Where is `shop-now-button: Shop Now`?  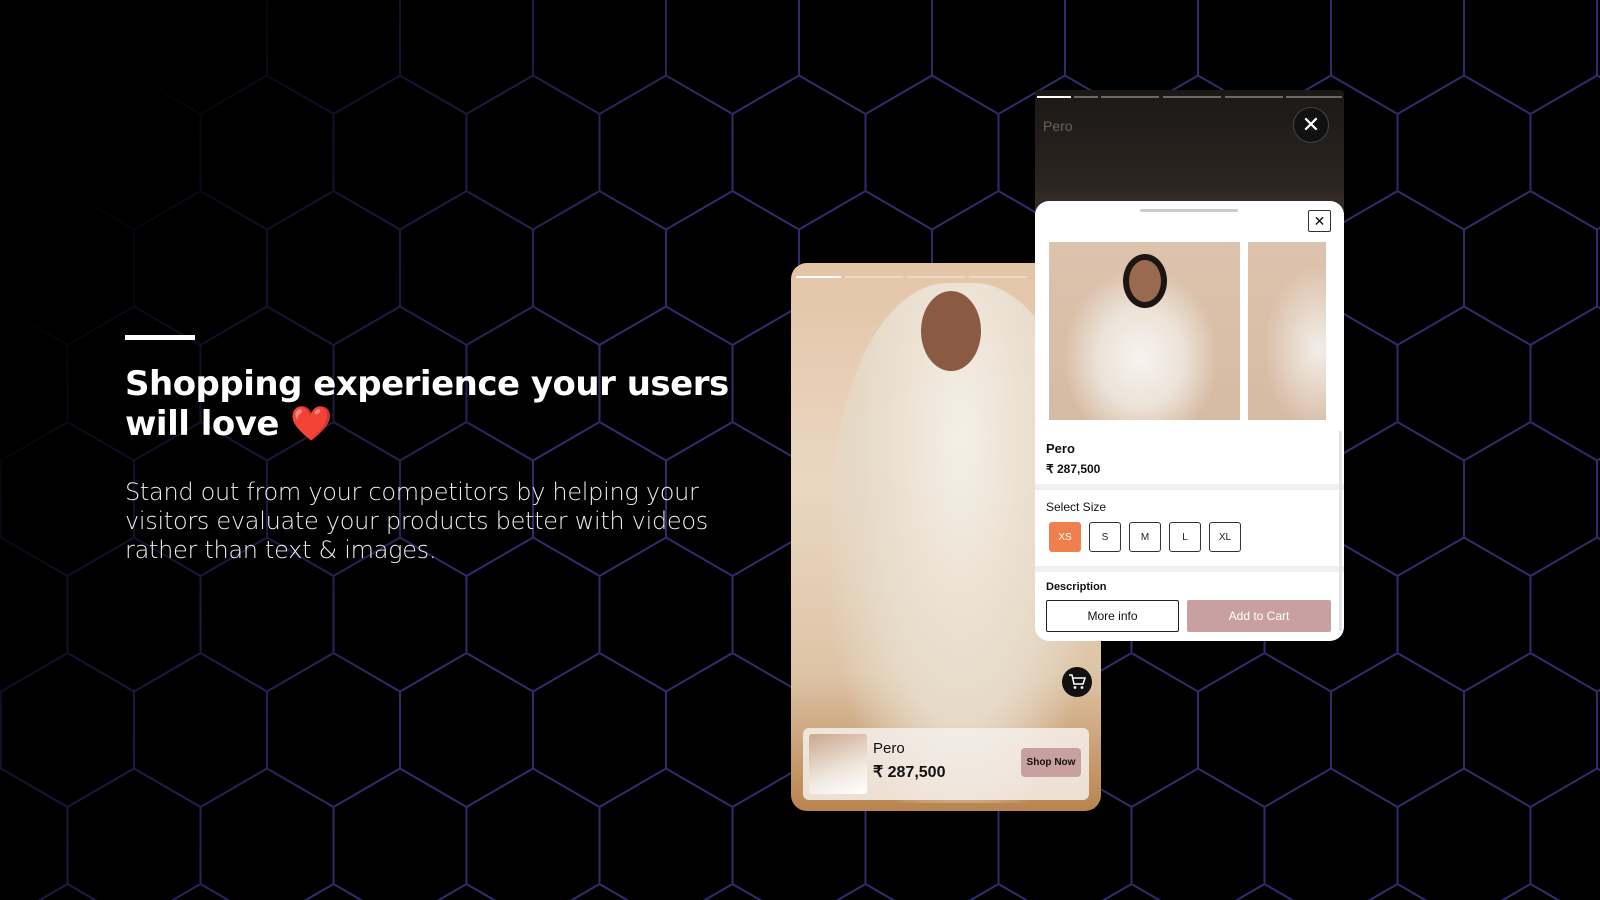
shop-now-button: Shop Now is located at coordinates (1051, 762).